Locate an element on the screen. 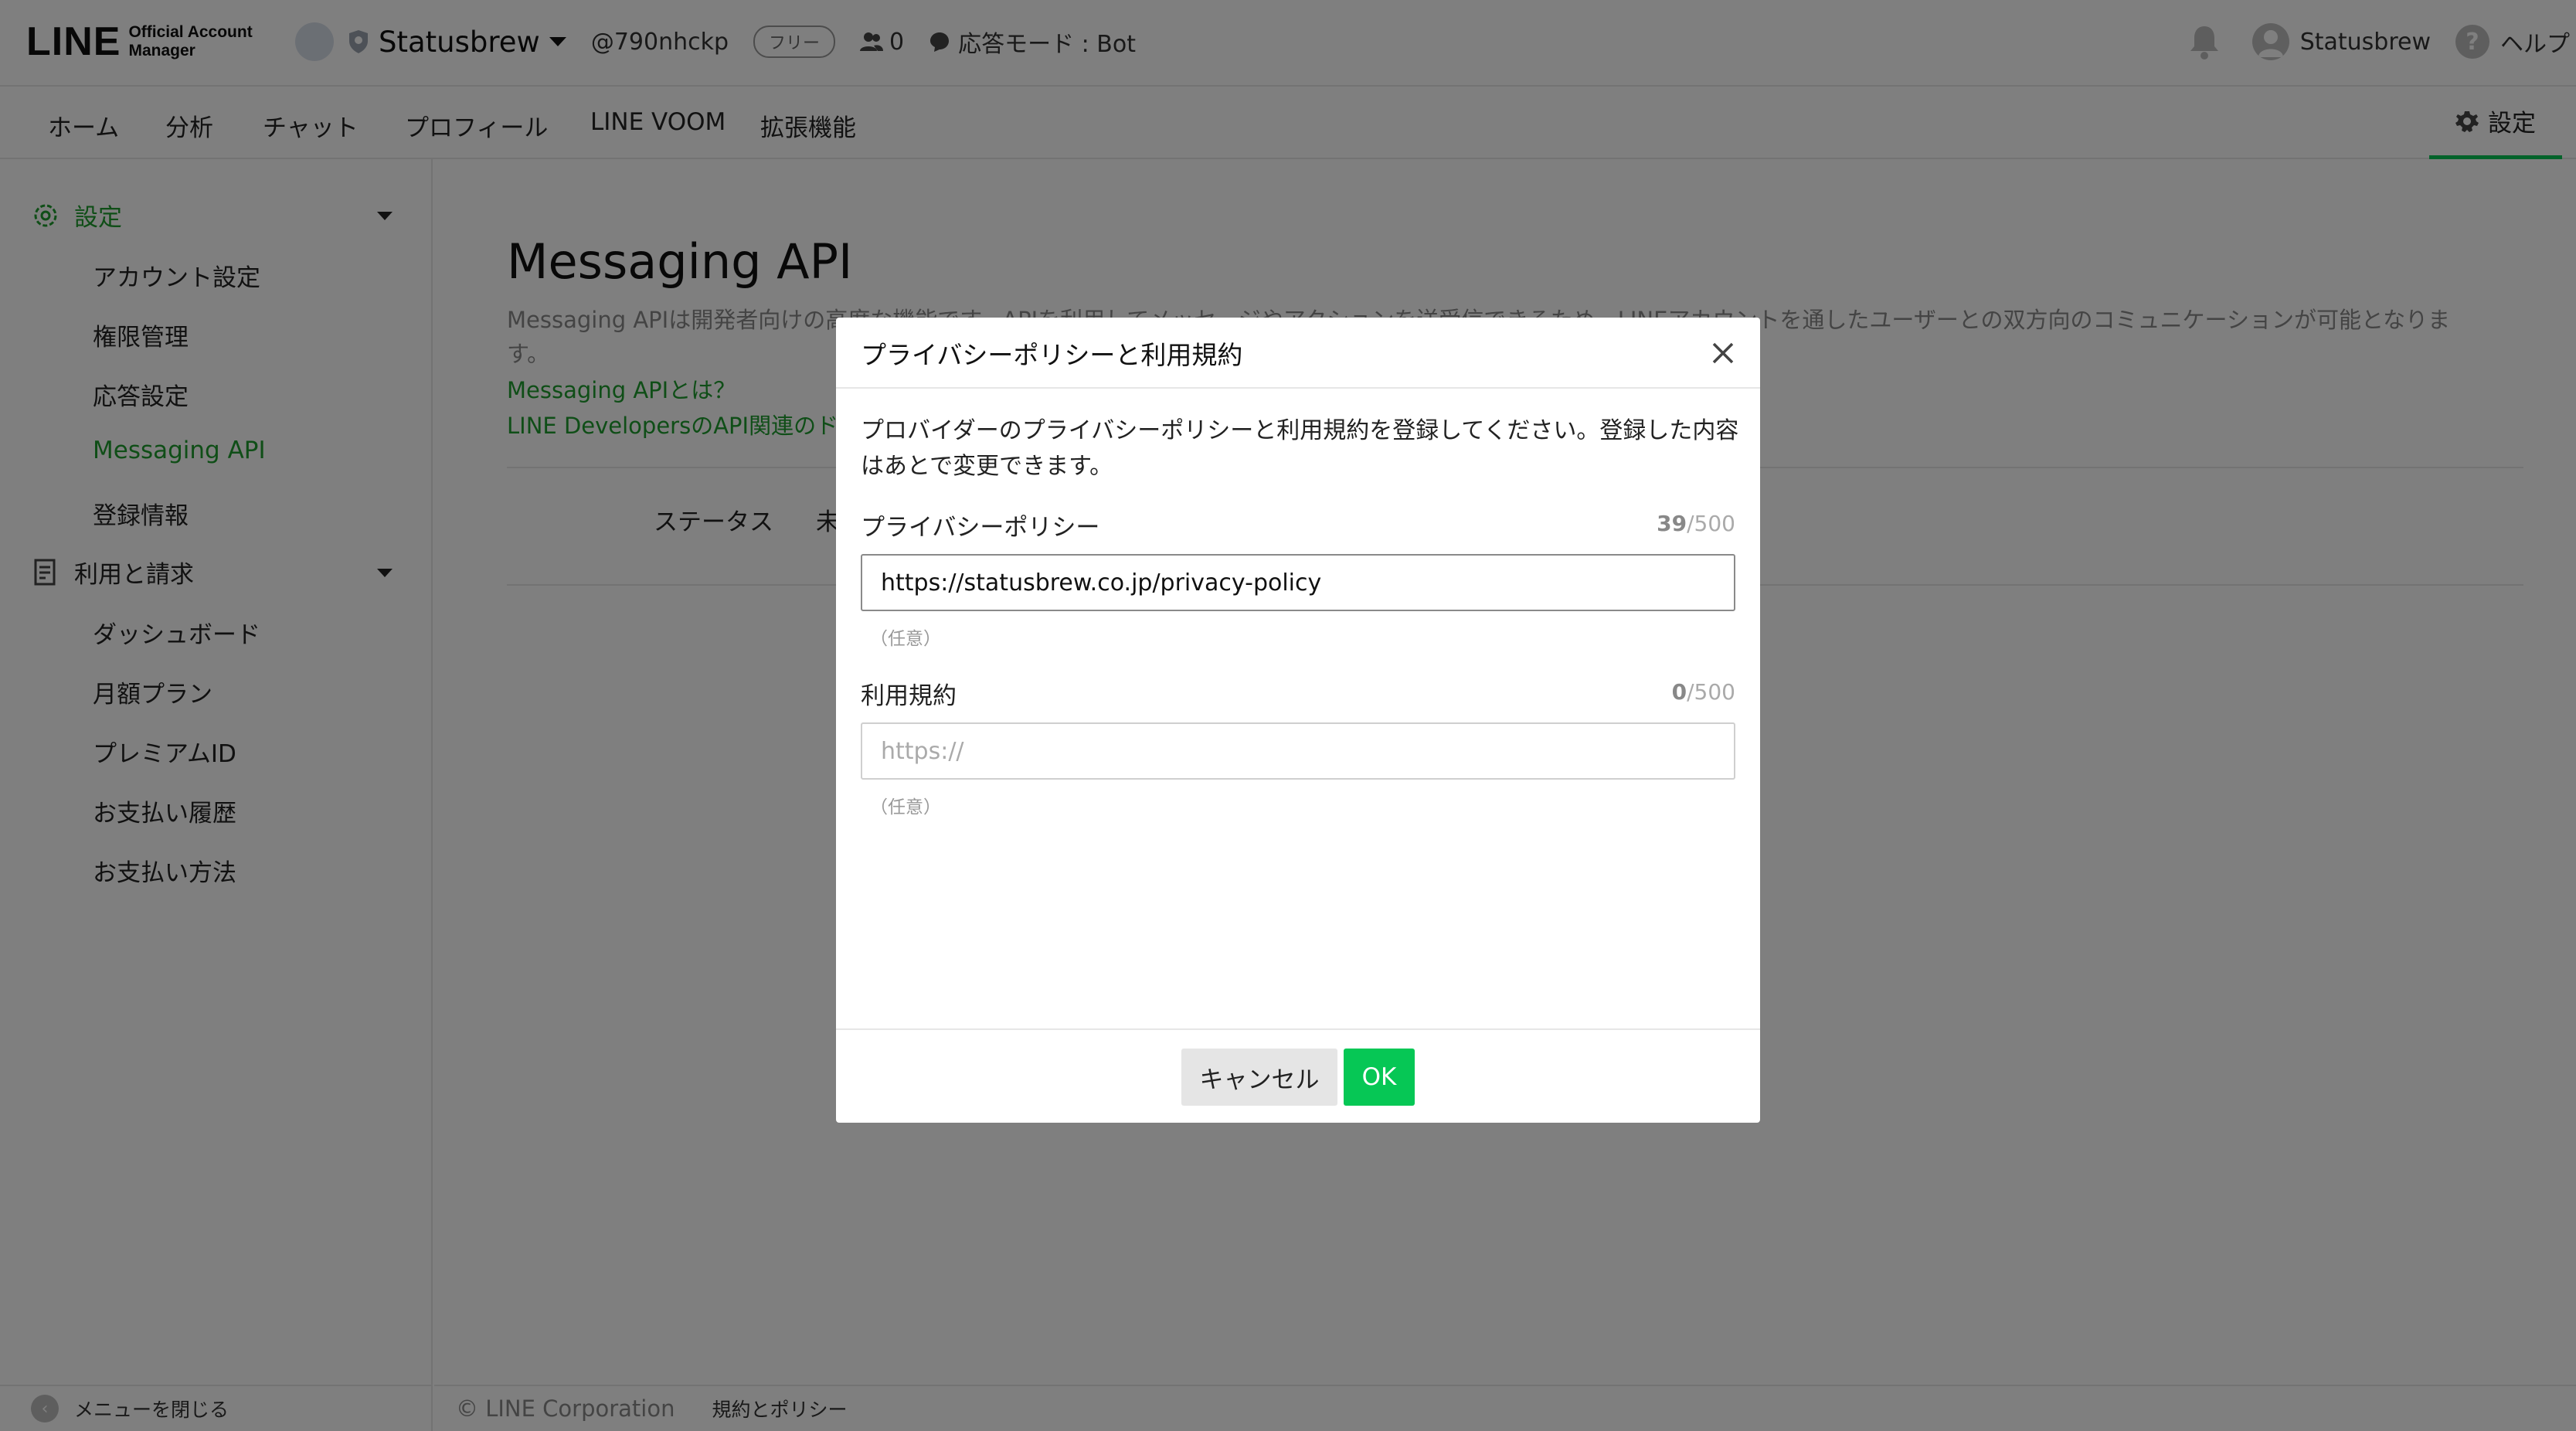 The width and height of the screenshot is (2576, 1431). dialog-title: プライバシーポリシーと利用規約 is located at coordinates (1052, 355).